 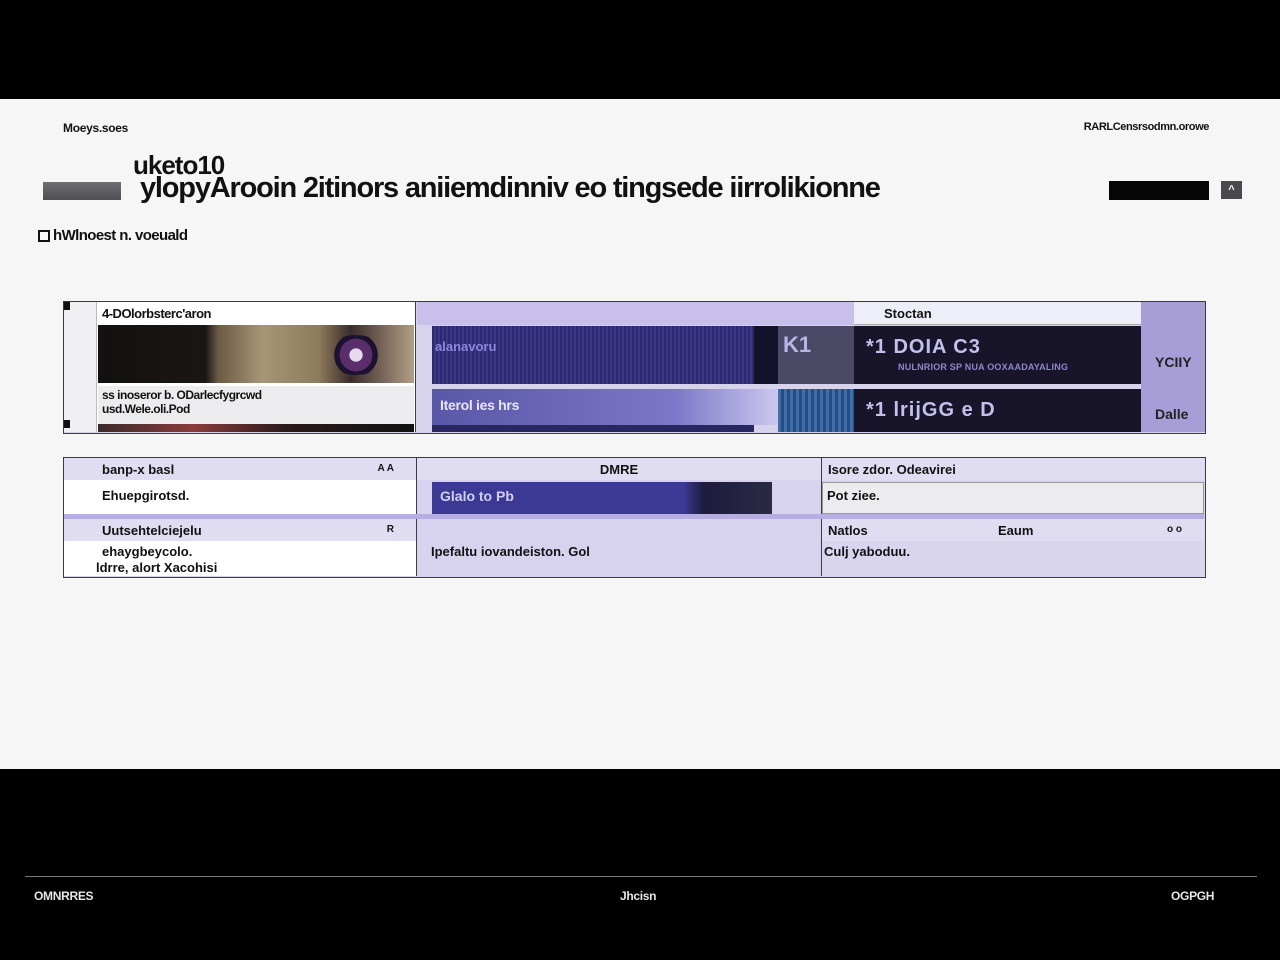 What do you see at coordinates (82, 191) in the screenshot?
I see `title-accent-bar` at bounding box center [82, 191].